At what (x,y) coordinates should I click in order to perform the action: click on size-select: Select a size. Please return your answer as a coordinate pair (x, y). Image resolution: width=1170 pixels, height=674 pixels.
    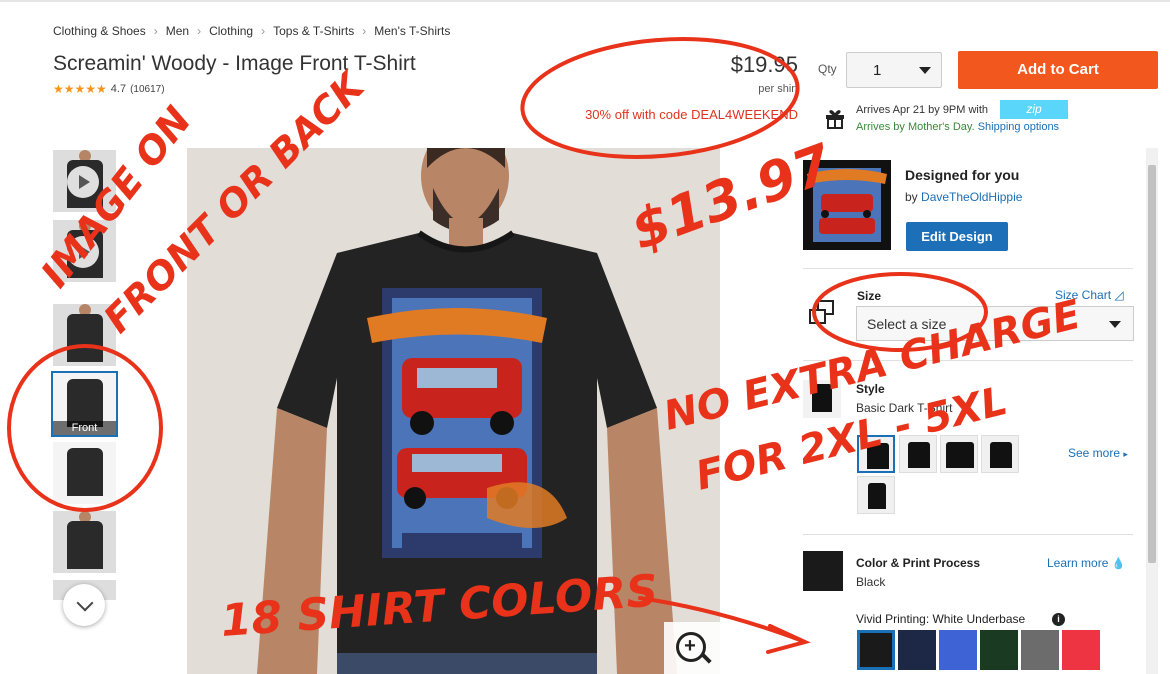
    Looking at the image, I should click on (995, 323).